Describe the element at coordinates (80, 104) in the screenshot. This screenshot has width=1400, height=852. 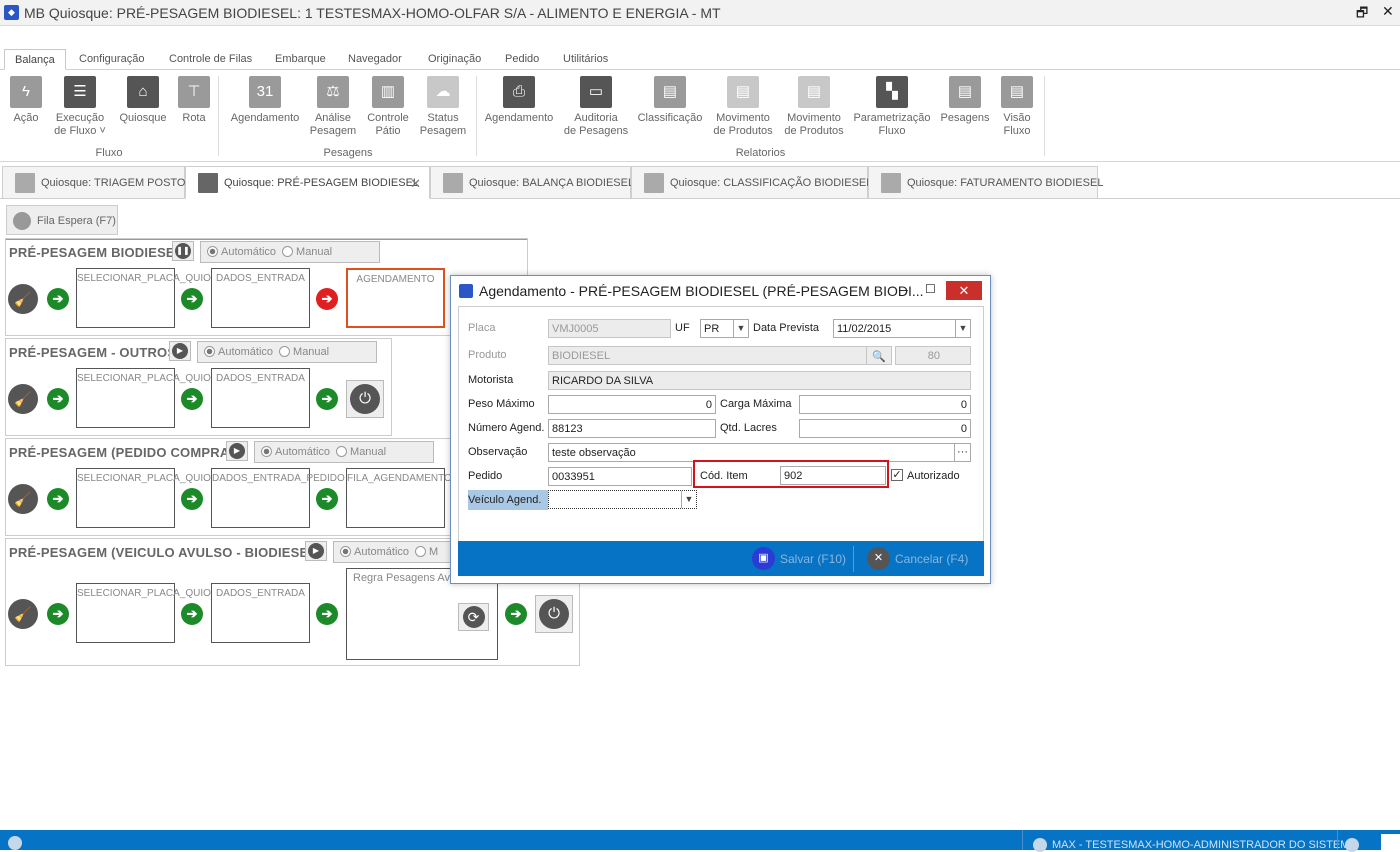
I see `execucao-fluxo-button: ☰ Execução de Fluxo ˅` at that location.